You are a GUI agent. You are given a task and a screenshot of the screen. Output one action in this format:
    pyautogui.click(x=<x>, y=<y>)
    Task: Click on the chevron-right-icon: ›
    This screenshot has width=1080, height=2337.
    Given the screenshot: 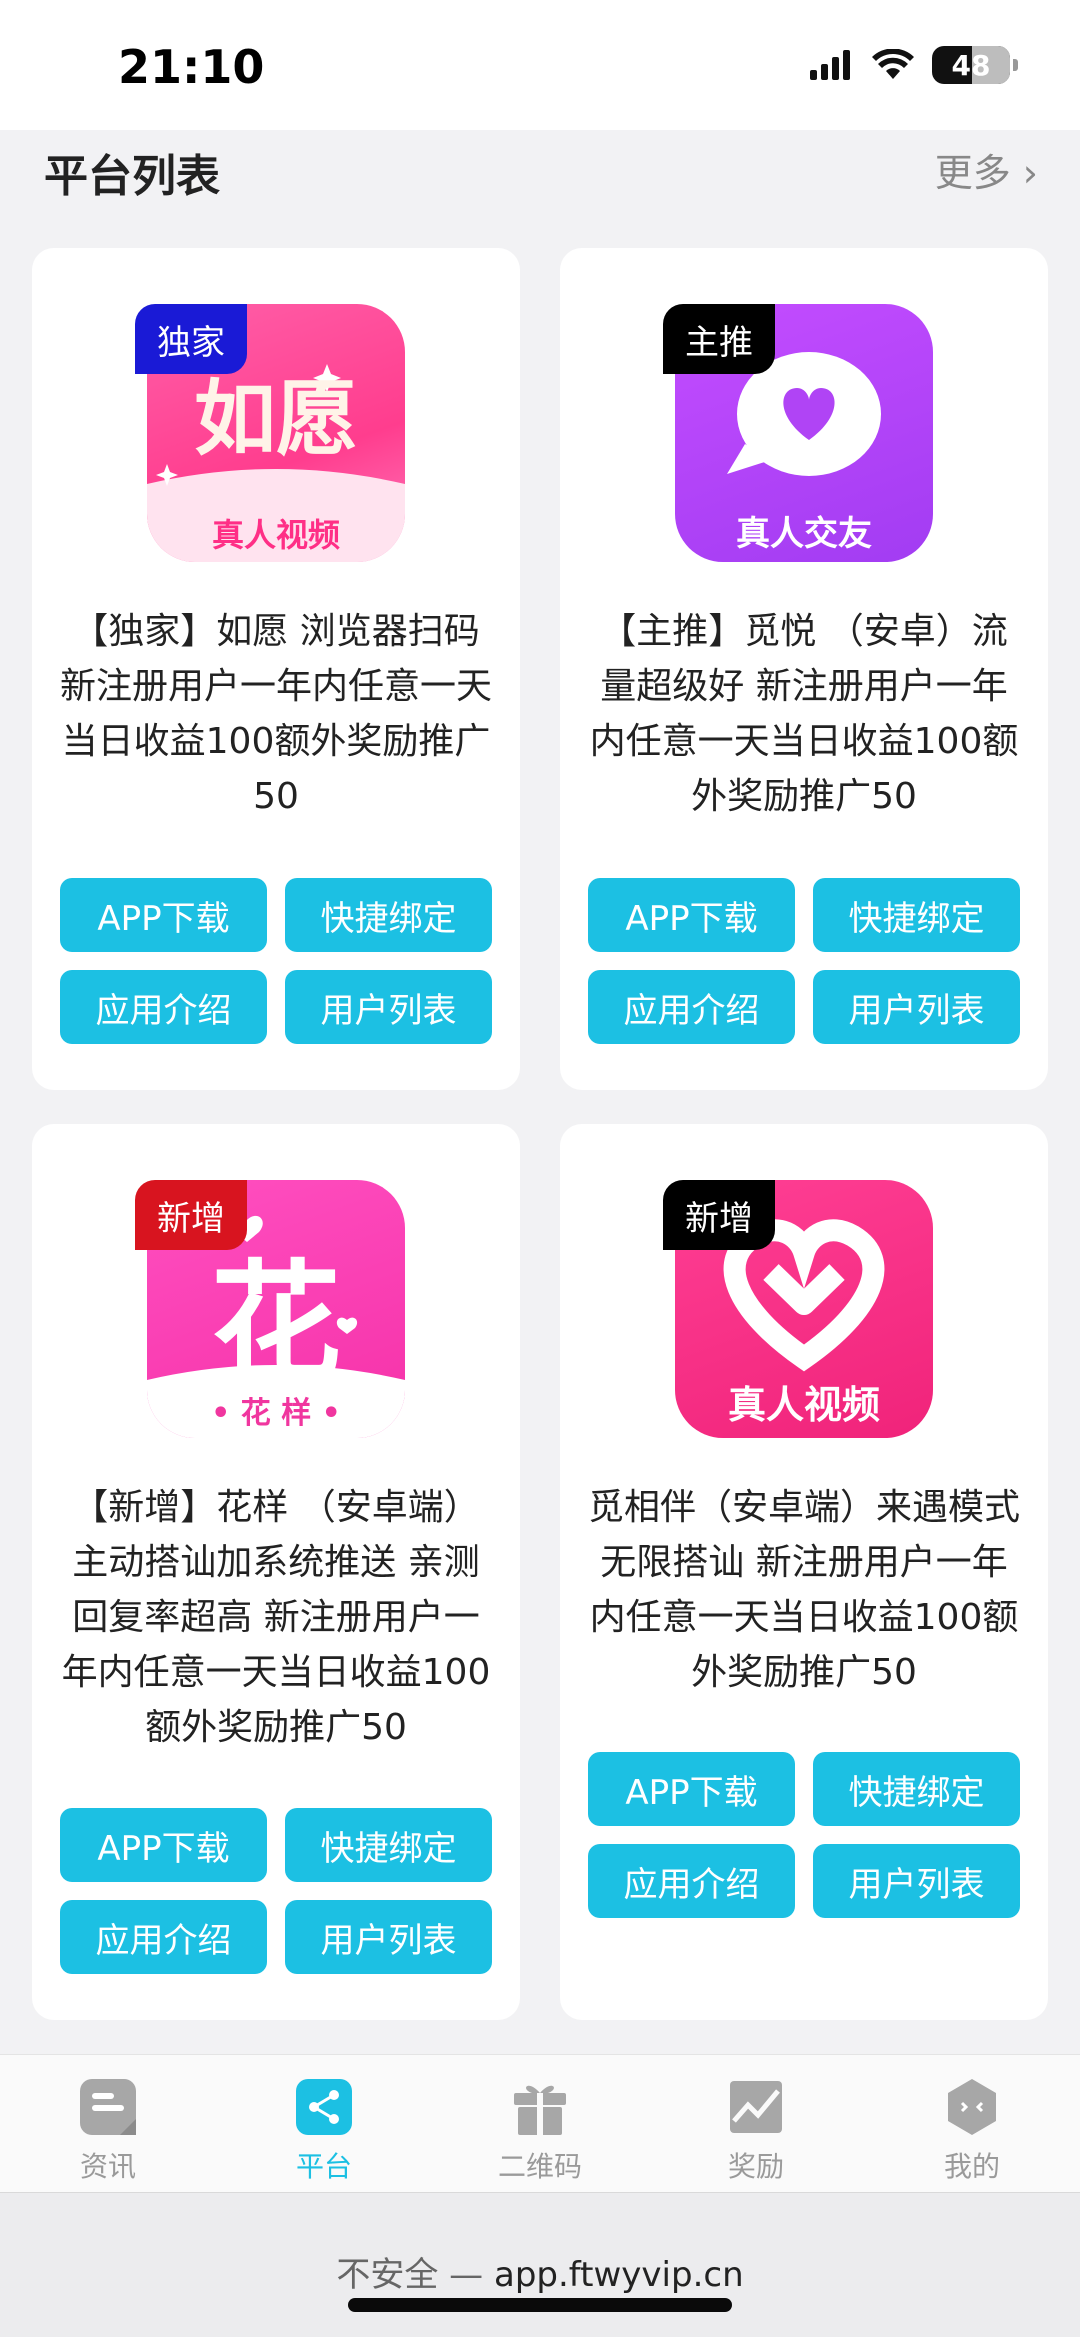 What is the action you would take?
    pyautogui.click(x=1030, y=173)
    